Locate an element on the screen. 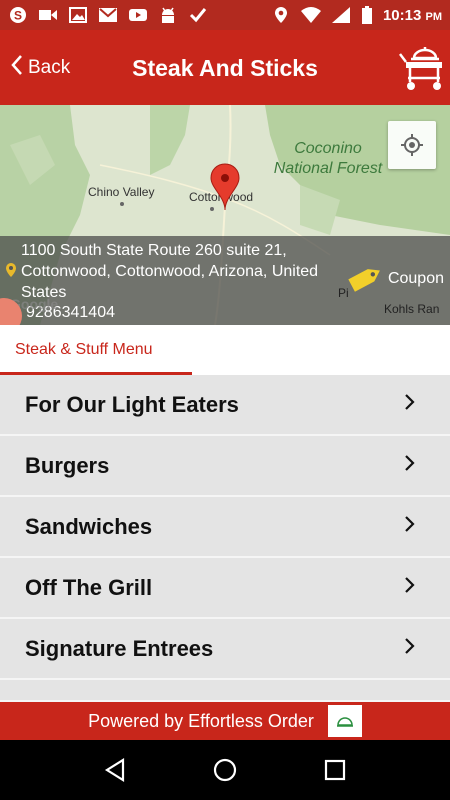  android-icon is located at coordinates (168, 15).